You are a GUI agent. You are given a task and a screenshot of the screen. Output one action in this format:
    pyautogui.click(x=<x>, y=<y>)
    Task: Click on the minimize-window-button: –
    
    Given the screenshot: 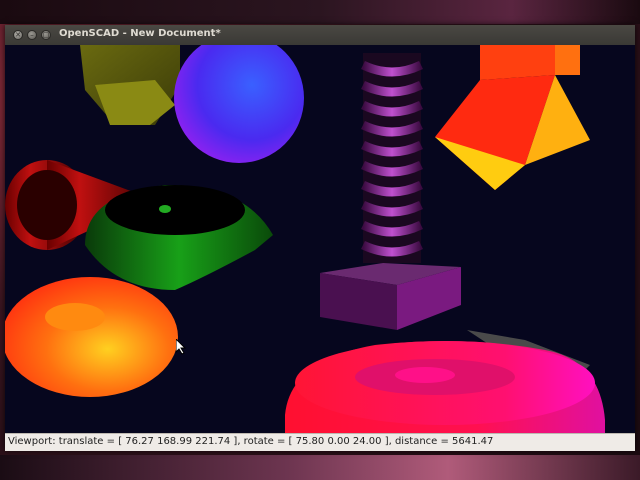 What is the action you would take?
    pyautogui.click(x=32, y=35)
    